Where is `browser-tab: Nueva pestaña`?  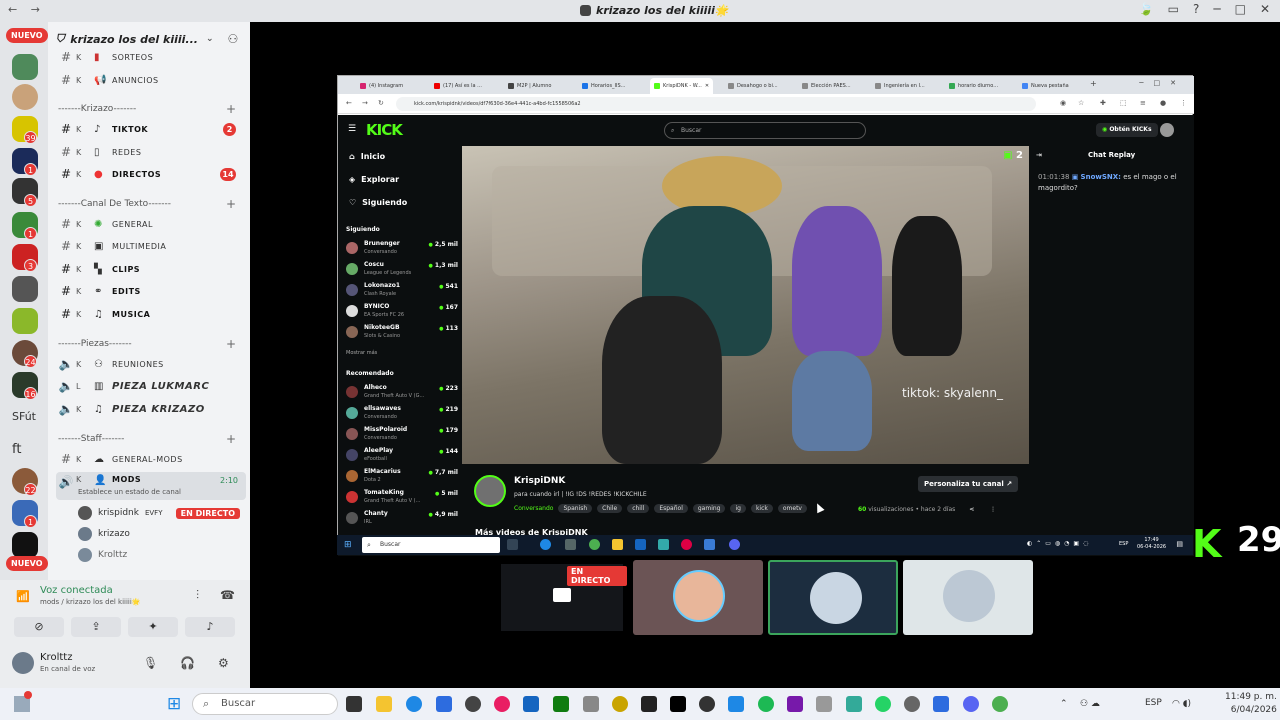
browser-tab: Nueva pestaña is located at coordinates (1045, 85).